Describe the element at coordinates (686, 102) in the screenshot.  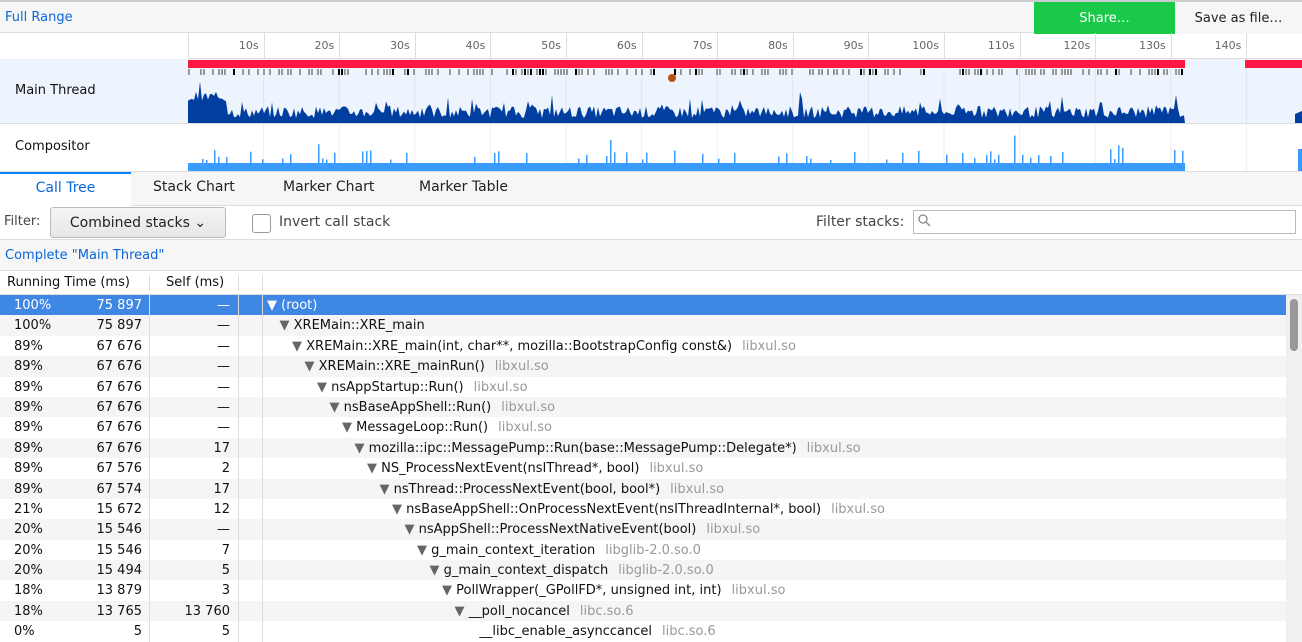
I see `cpu-graph` at that location.